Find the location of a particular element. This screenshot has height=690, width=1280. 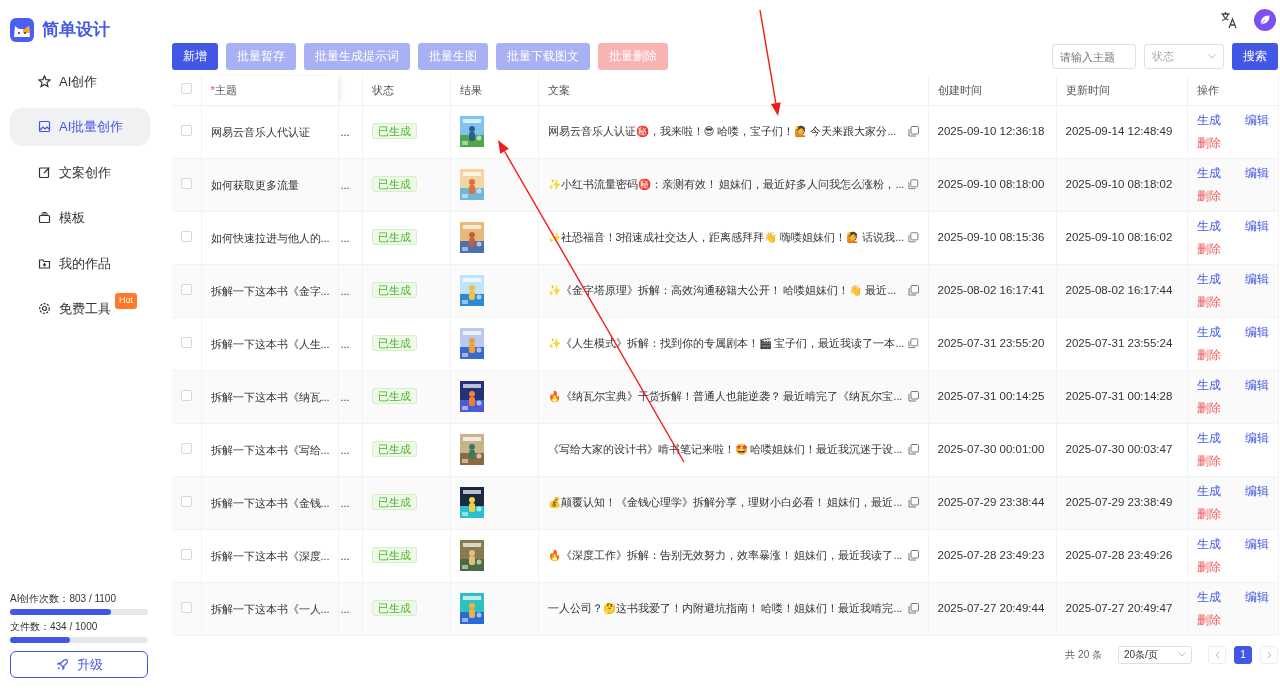

table-cell: 2025-07-31 00:14:28 is located at coordinates (1119, 396).